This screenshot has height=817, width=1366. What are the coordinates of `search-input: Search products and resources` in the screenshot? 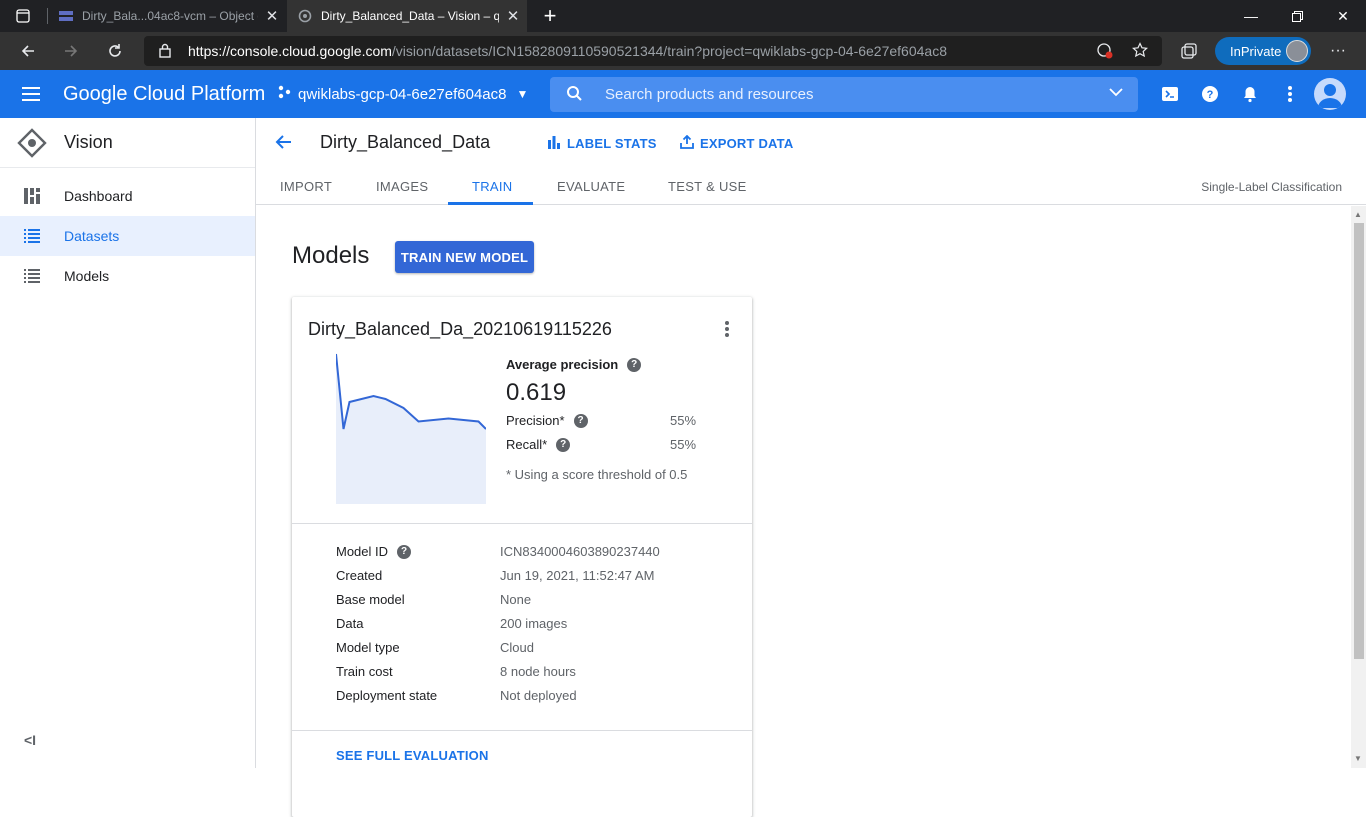 It's located at (844, 94).